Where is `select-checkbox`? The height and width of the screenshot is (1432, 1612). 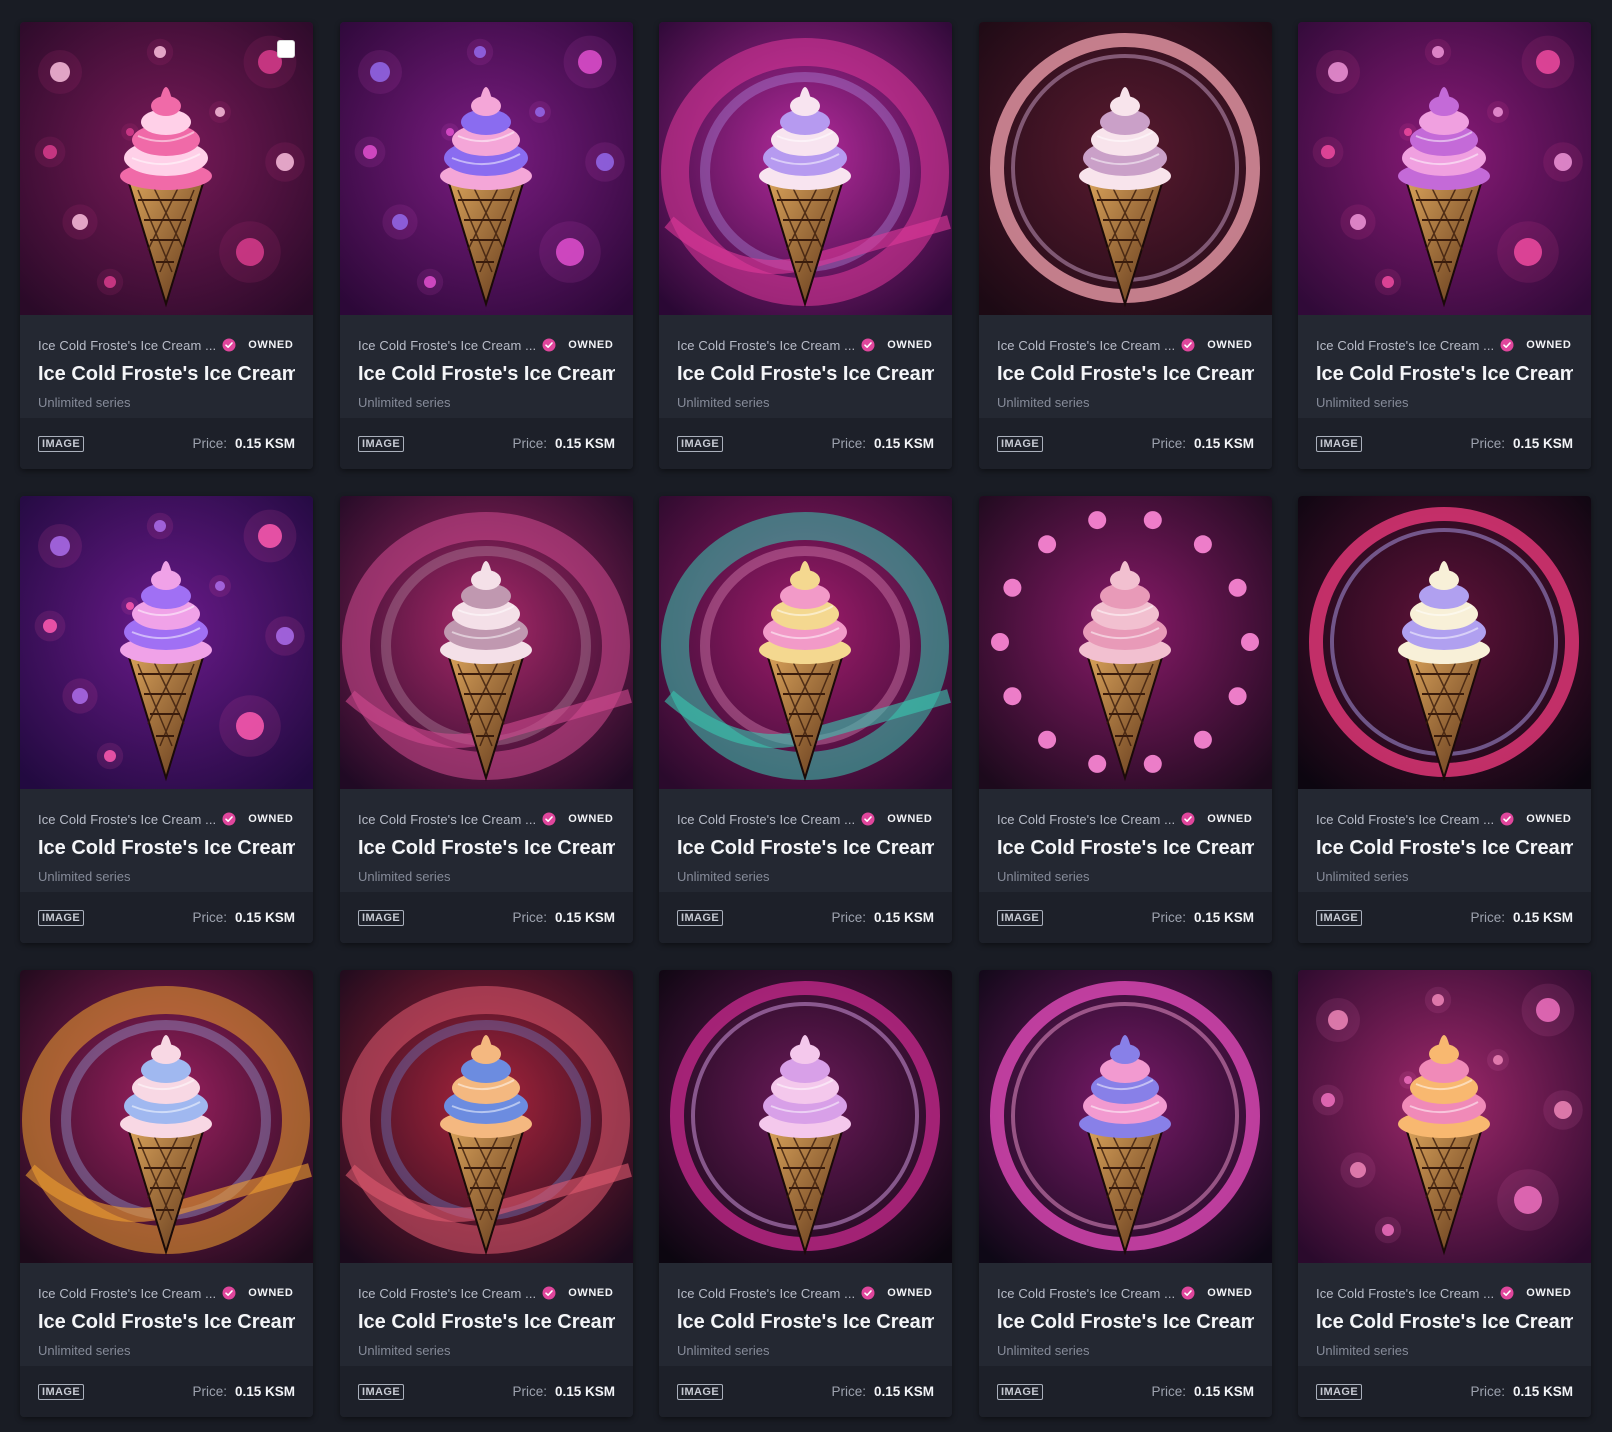
select-checkbox is located at coordinates (286, 49).